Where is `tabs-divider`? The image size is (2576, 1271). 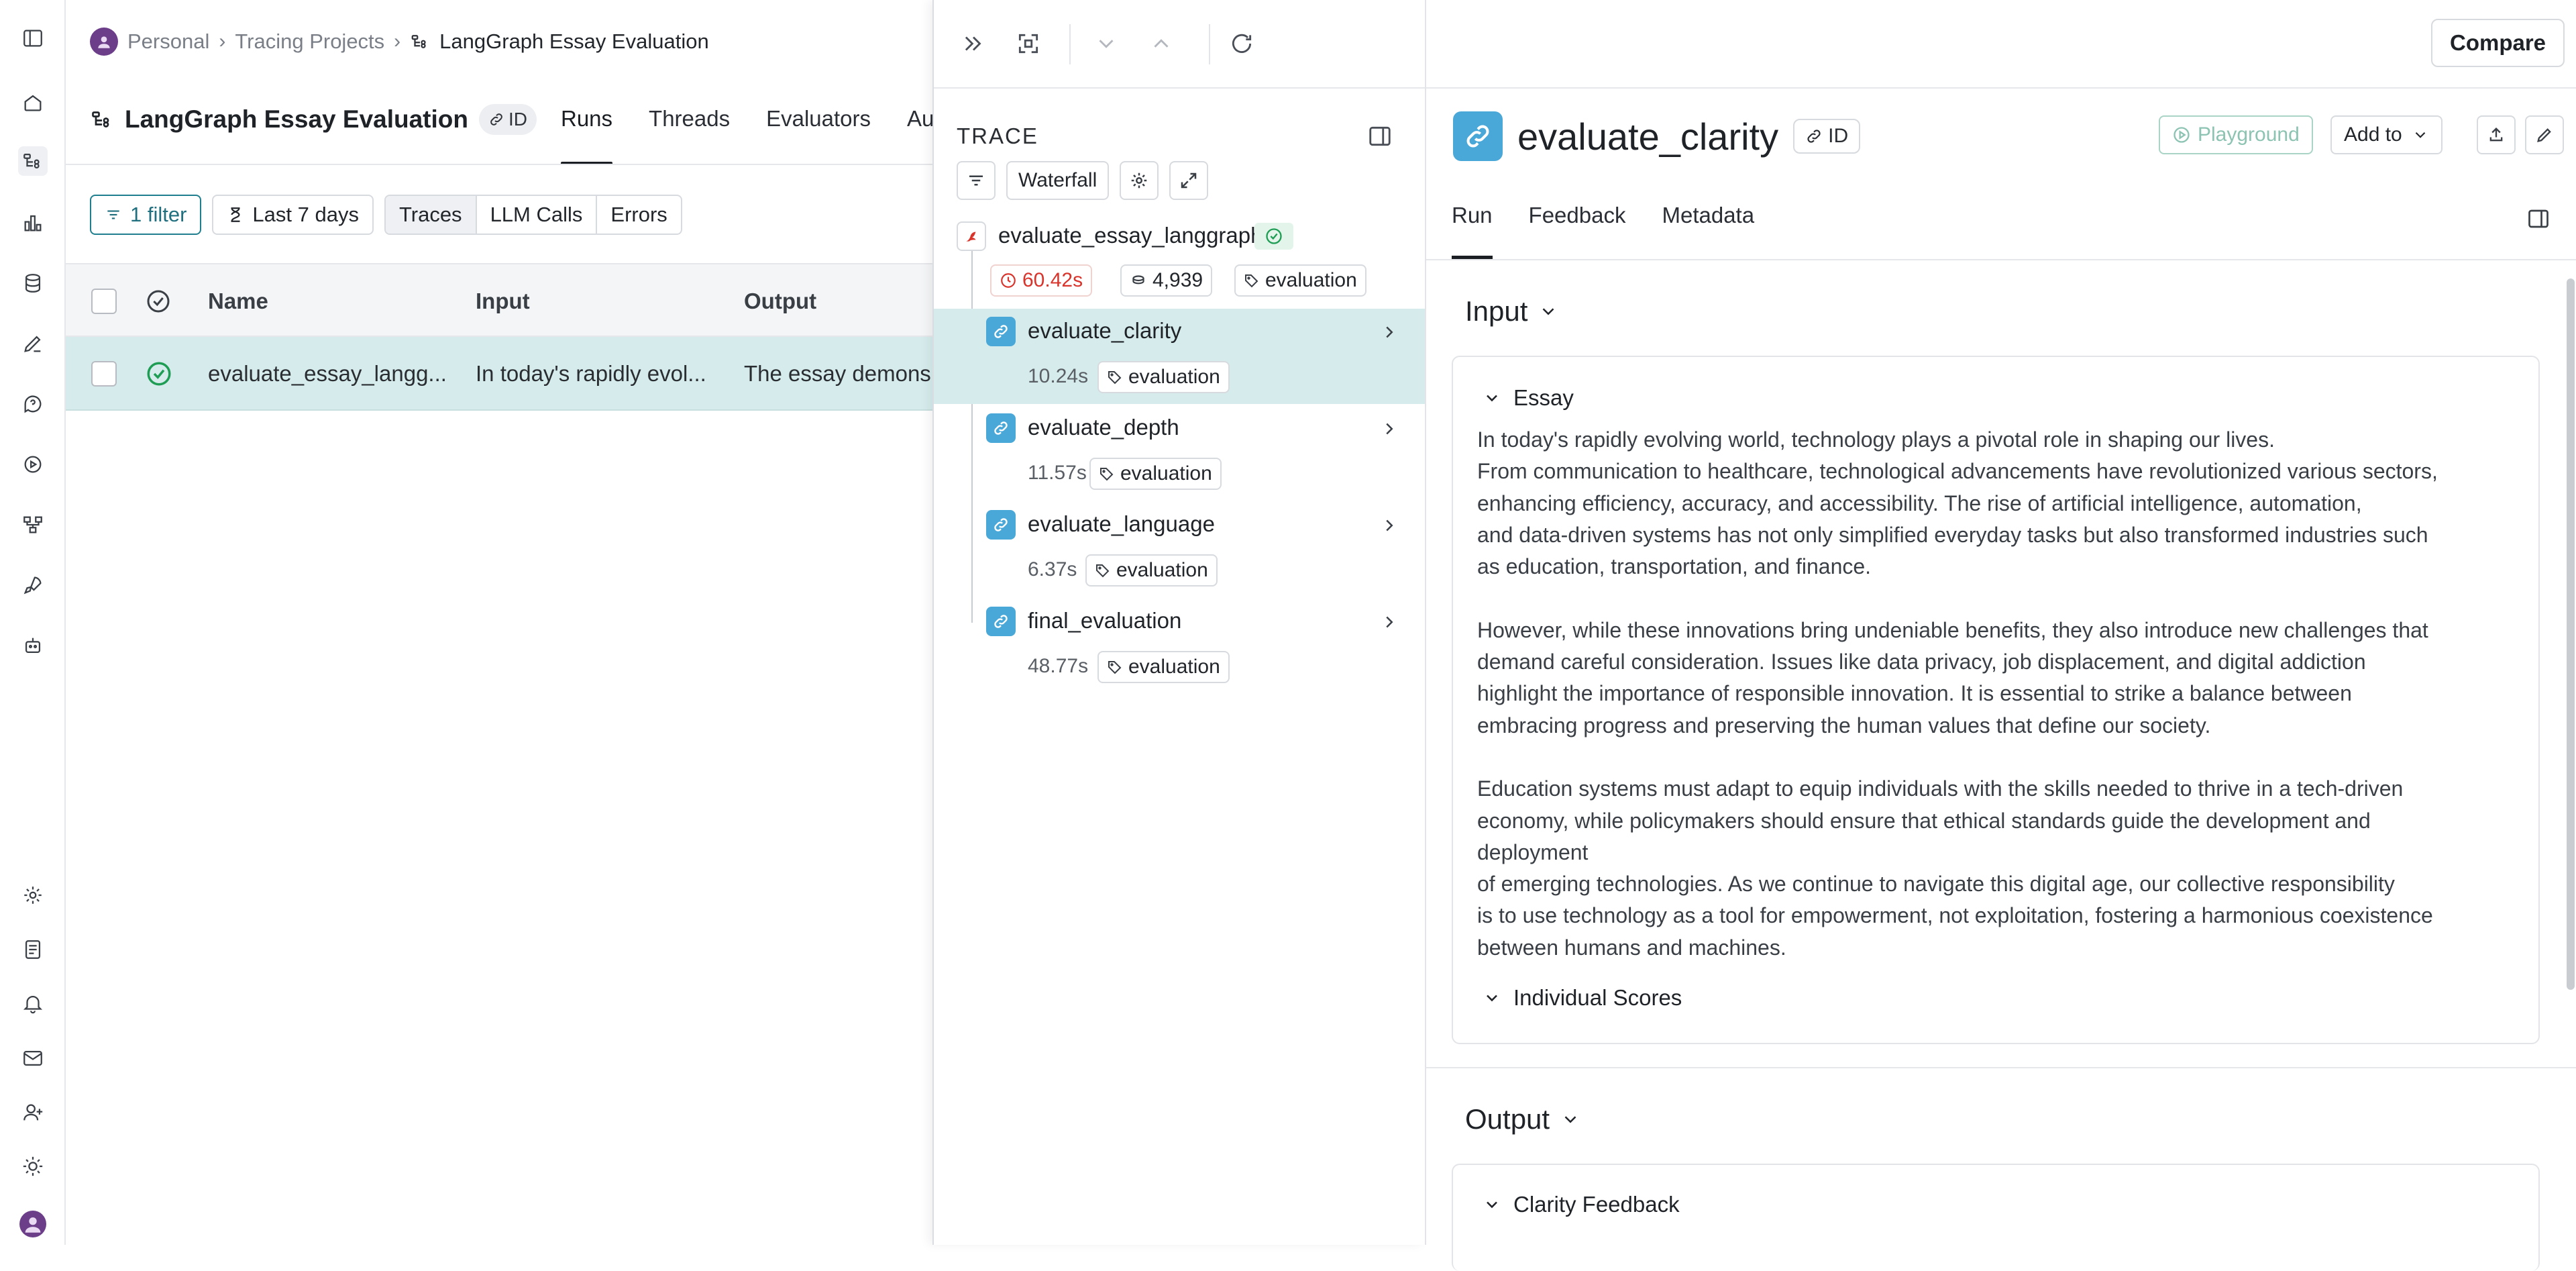 tabs-divider is located at coordinates (499, 164).